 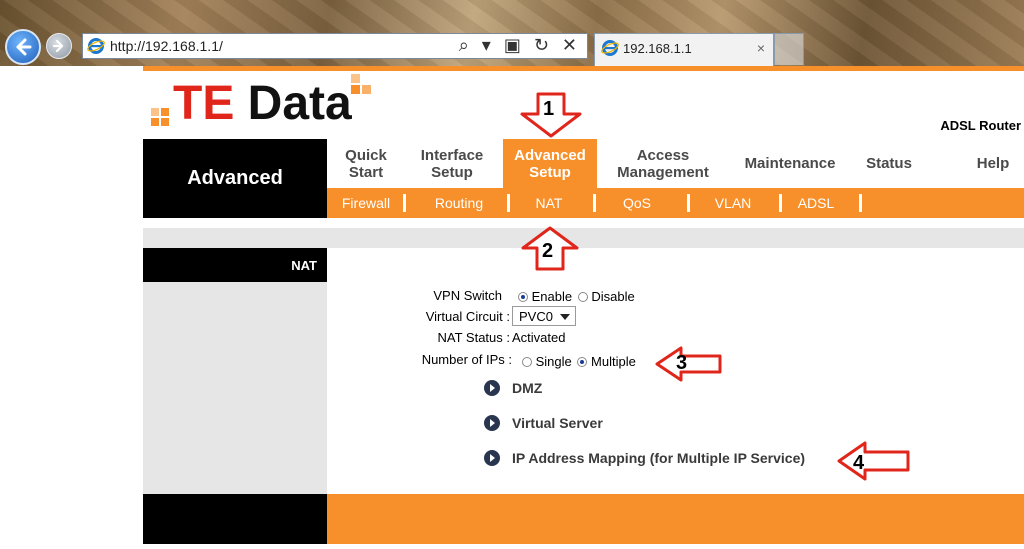 What do you see at coordinates (553, 361) in the screenshot?
I see `ips-single-label: Single` at bounding box center [553, 361].